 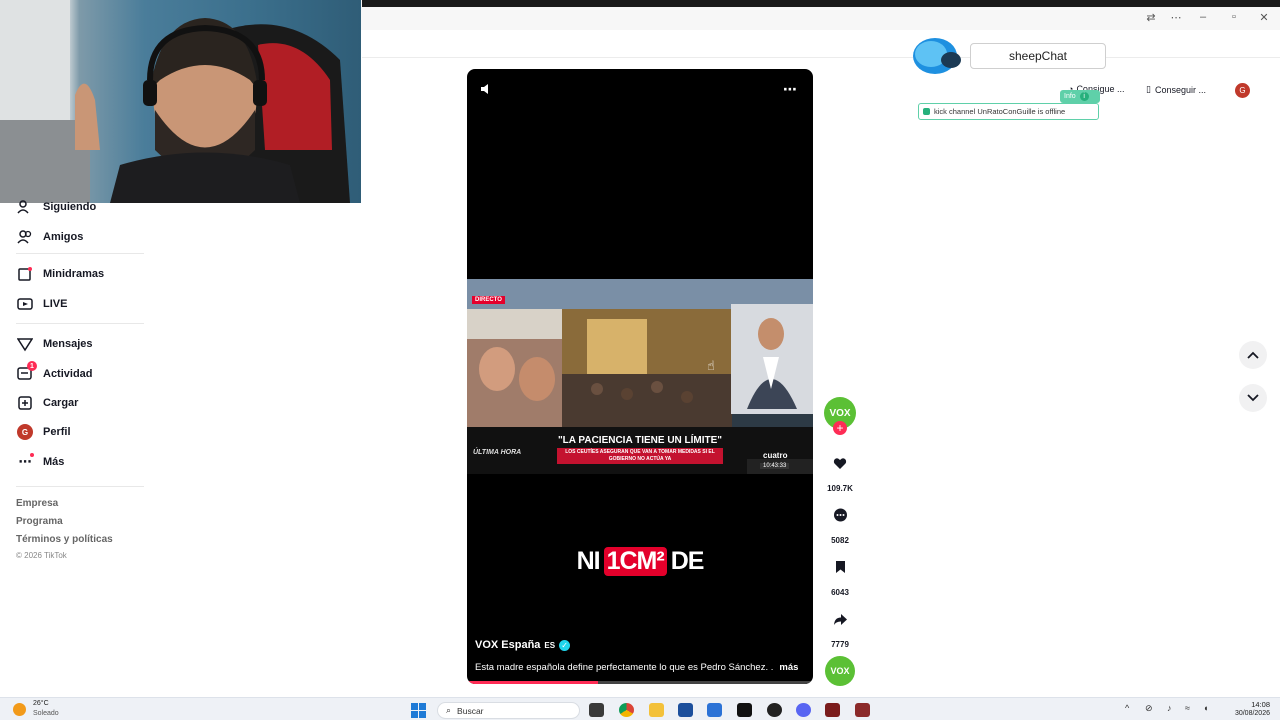 I want to click on store-icon, so click(x=685, y=710).